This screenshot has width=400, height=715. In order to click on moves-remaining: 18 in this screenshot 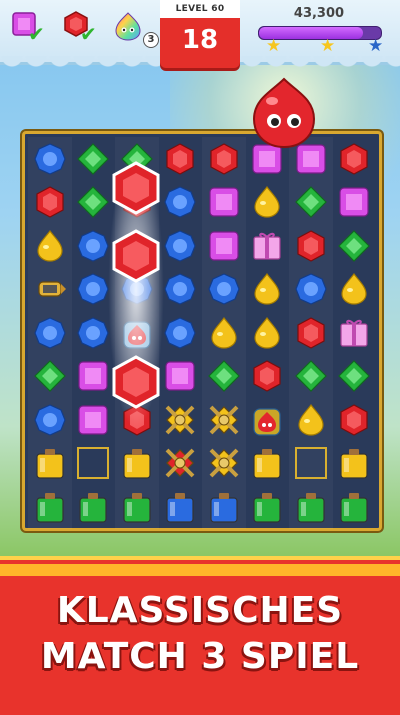, I will do `click(200, 40)`.